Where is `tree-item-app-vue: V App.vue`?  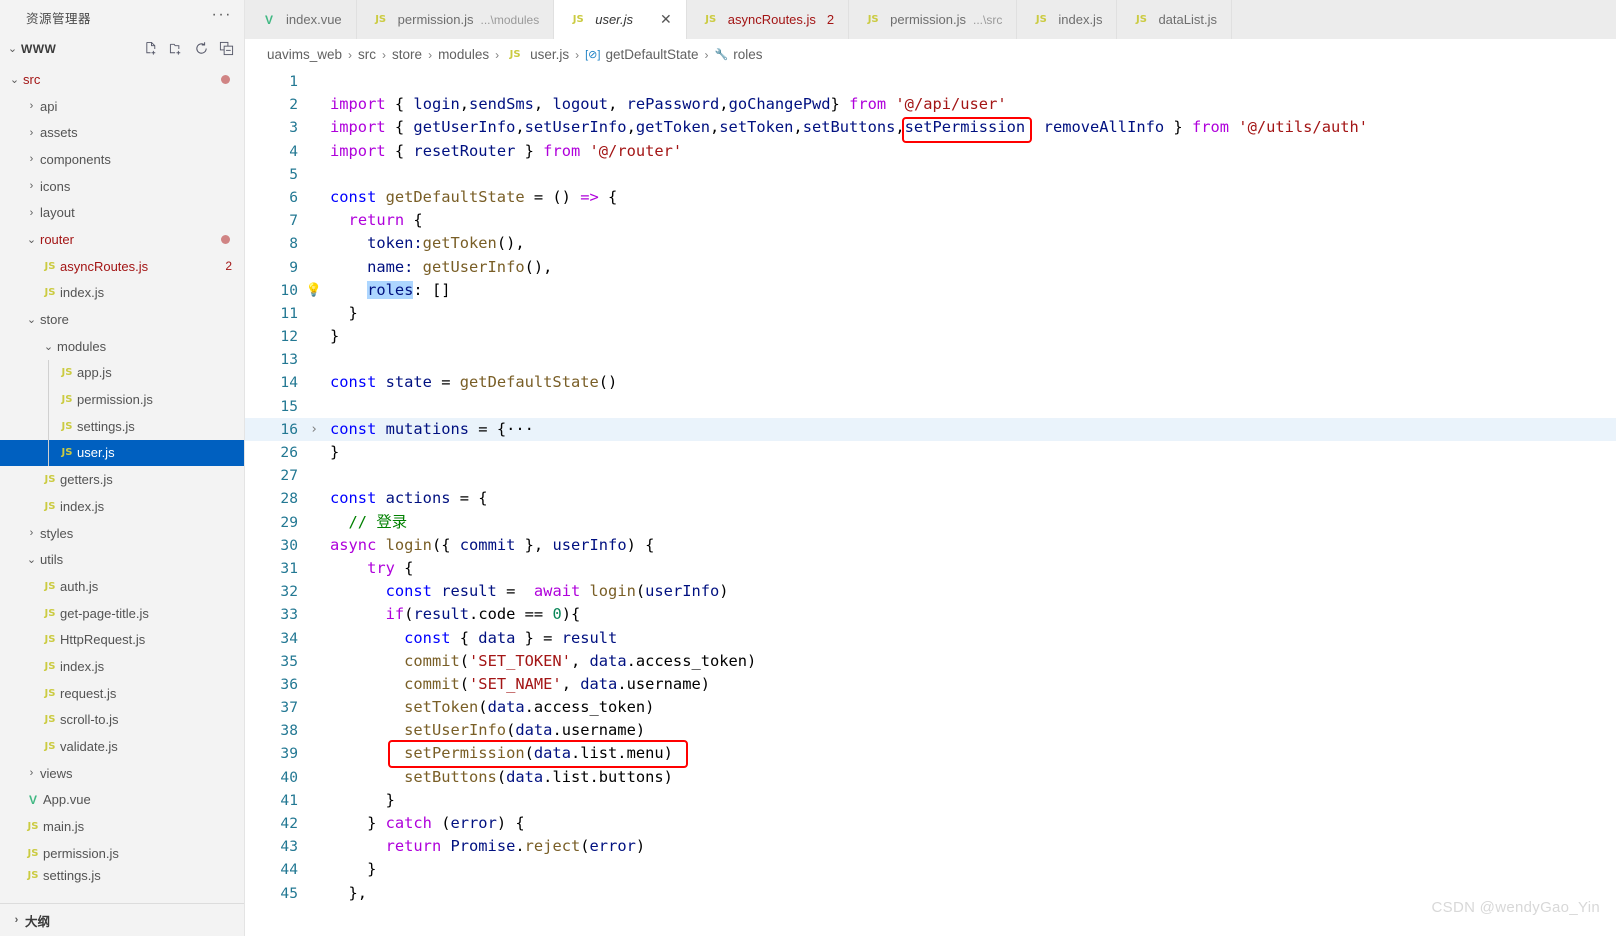 tree-item-app-vue: V App.vue is located at coordinates (122, 800).